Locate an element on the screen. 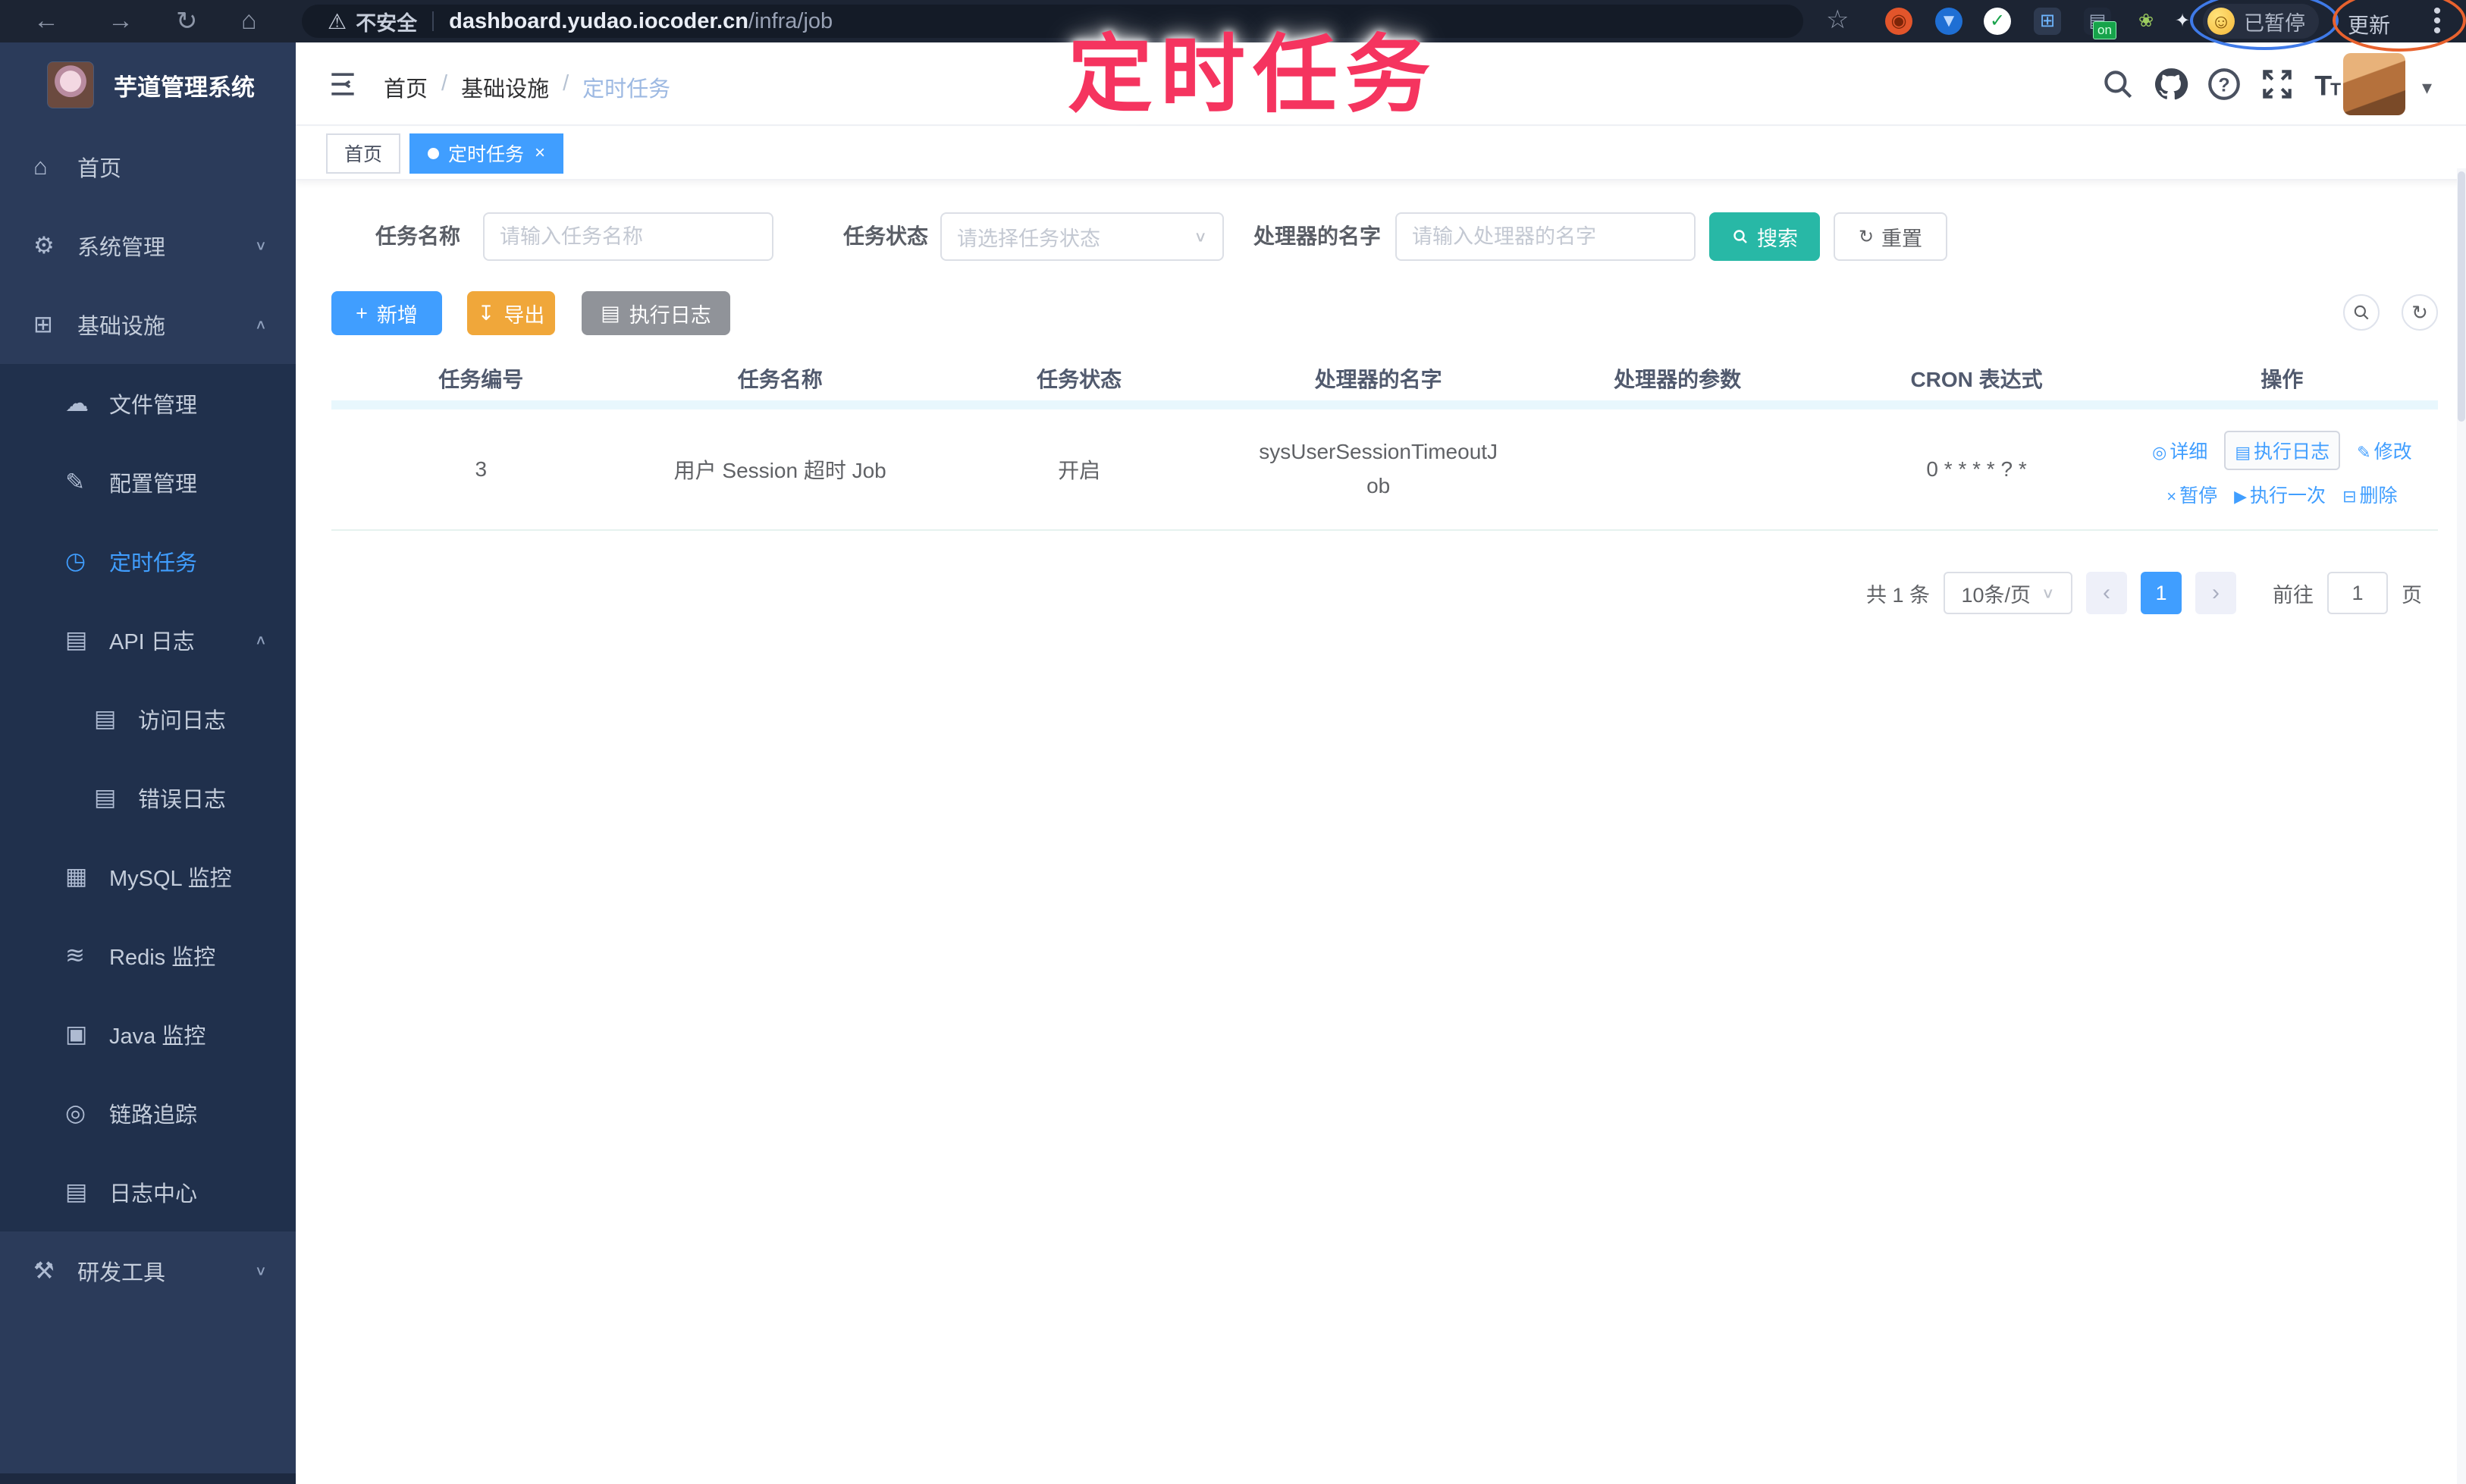  next-page-button: › is located at coordinates (2215, 593).